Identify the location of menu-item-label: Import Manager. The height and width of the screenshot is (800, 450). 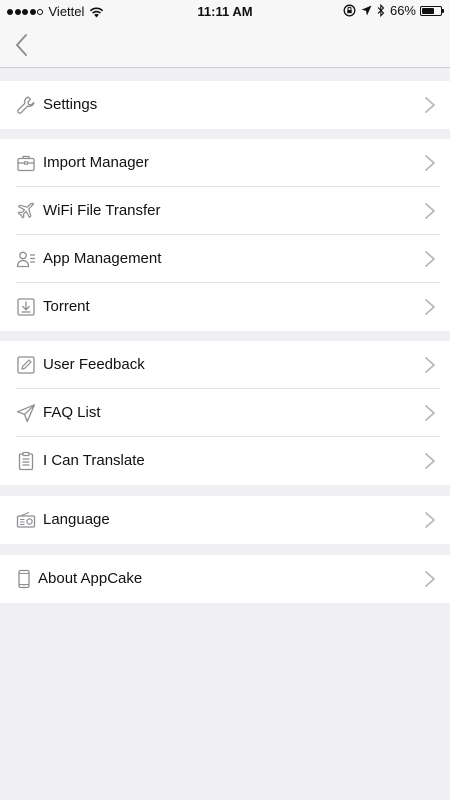
(96, 162).